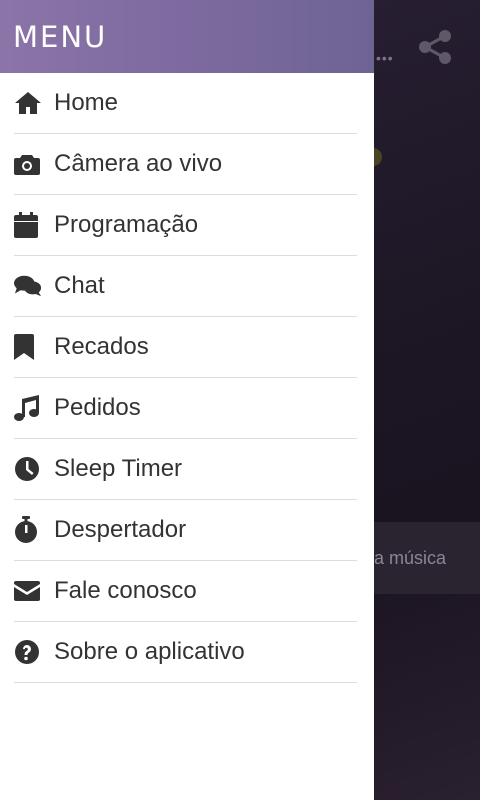 The height and width of the screenshot is (800, 480). What do you see at coordinates (28, 591) in the screenshot?
I see `envelope-icon` at bounding box center [28, 591].